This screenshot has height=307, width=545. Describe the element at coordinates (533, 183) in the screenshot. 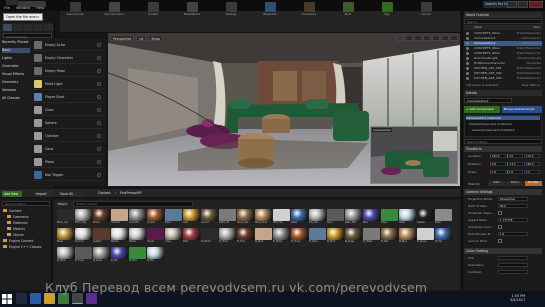

I see `mobility-movable: Movable` at that location.